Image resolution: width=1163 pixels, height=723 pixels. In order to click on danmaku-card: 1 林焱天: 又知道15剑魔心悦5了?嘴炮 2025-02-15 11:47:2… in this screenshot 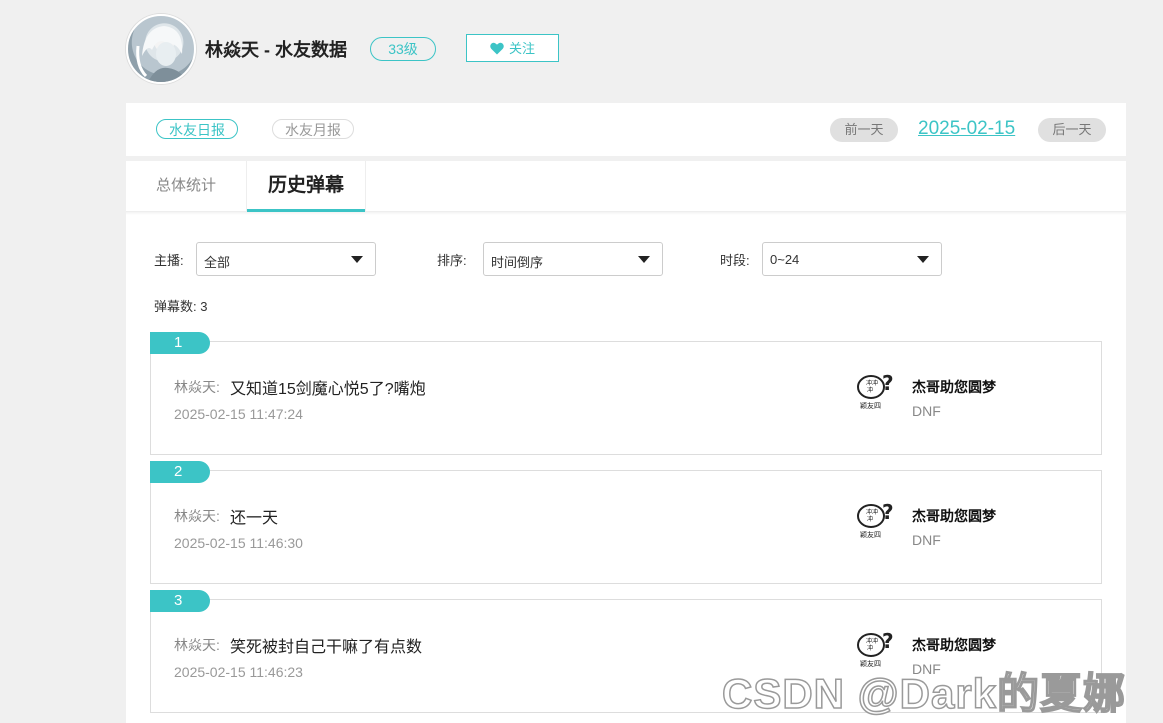, I will do `click(626, 393)`.